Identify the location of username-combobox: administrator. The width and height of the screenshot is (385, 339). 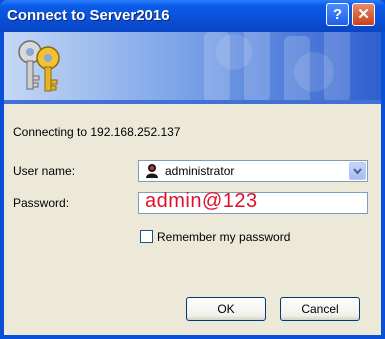
(253, 171).